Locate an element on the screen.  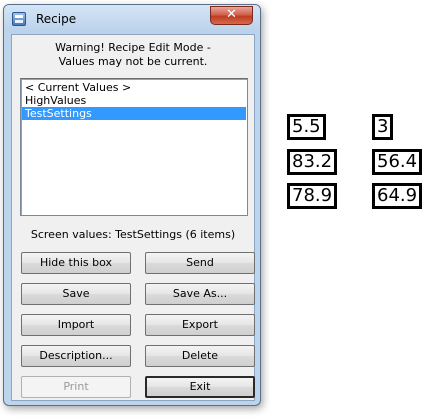
warning-line-2: Values may not be current. is located at coordinates (133, 61).